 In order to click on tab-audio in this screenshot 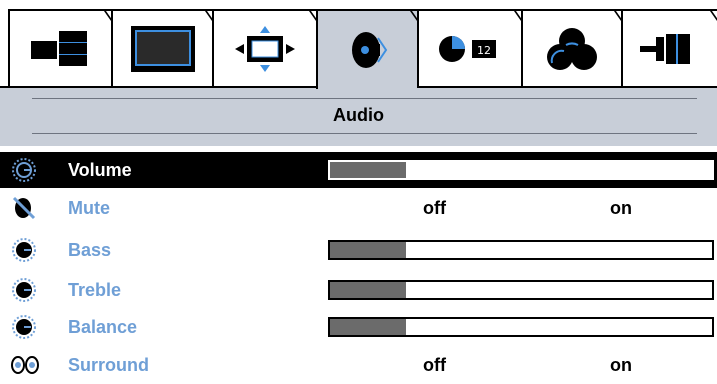, I will do `click(366, 49)`.